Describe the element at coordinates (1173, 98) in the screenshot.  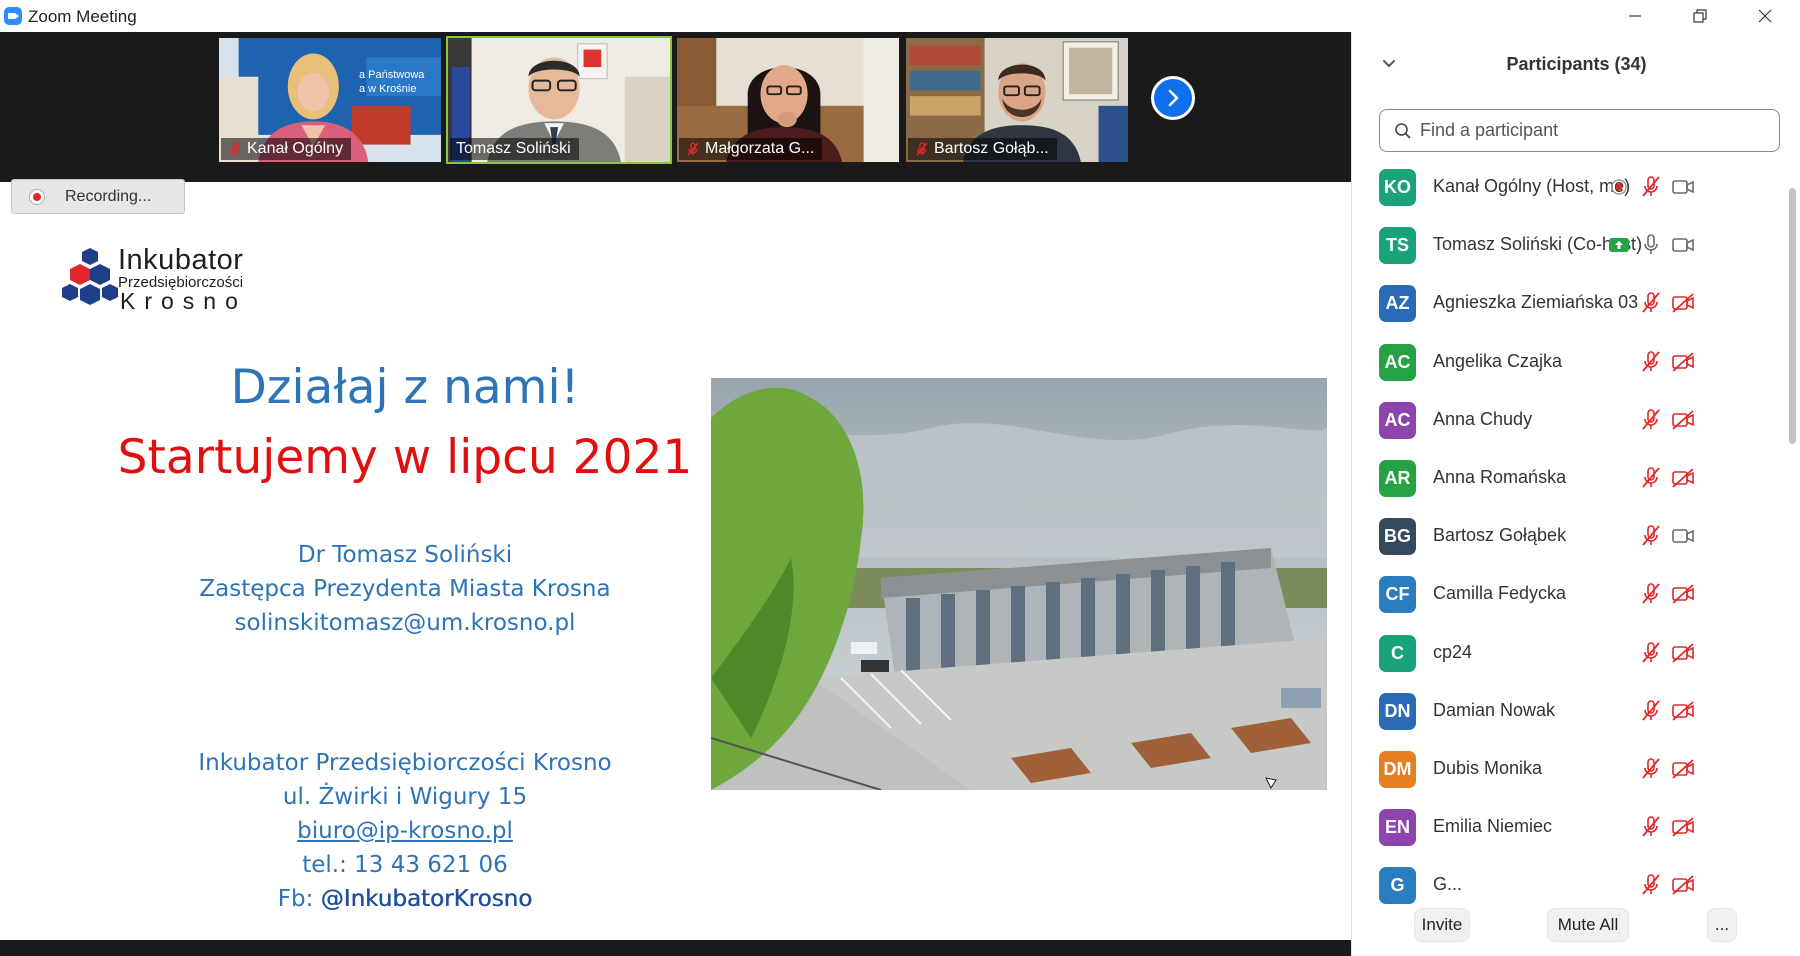
I see `next-videos-button` at that location.